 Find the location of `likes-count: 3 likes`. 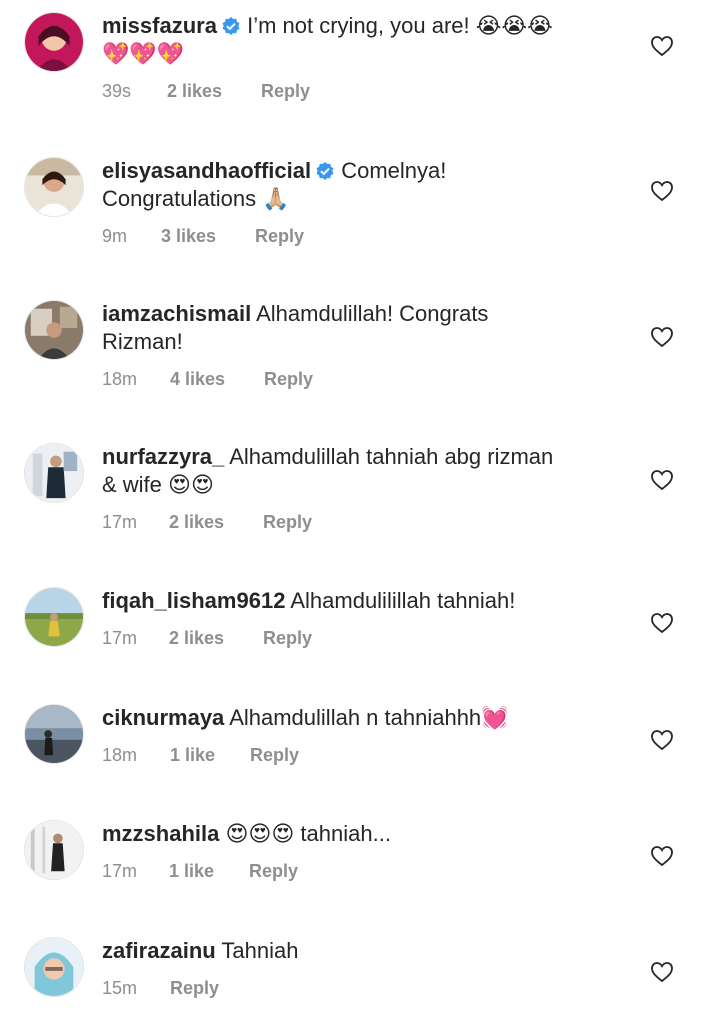

likes-count: 3 likes is located at coordinates (188, 236).